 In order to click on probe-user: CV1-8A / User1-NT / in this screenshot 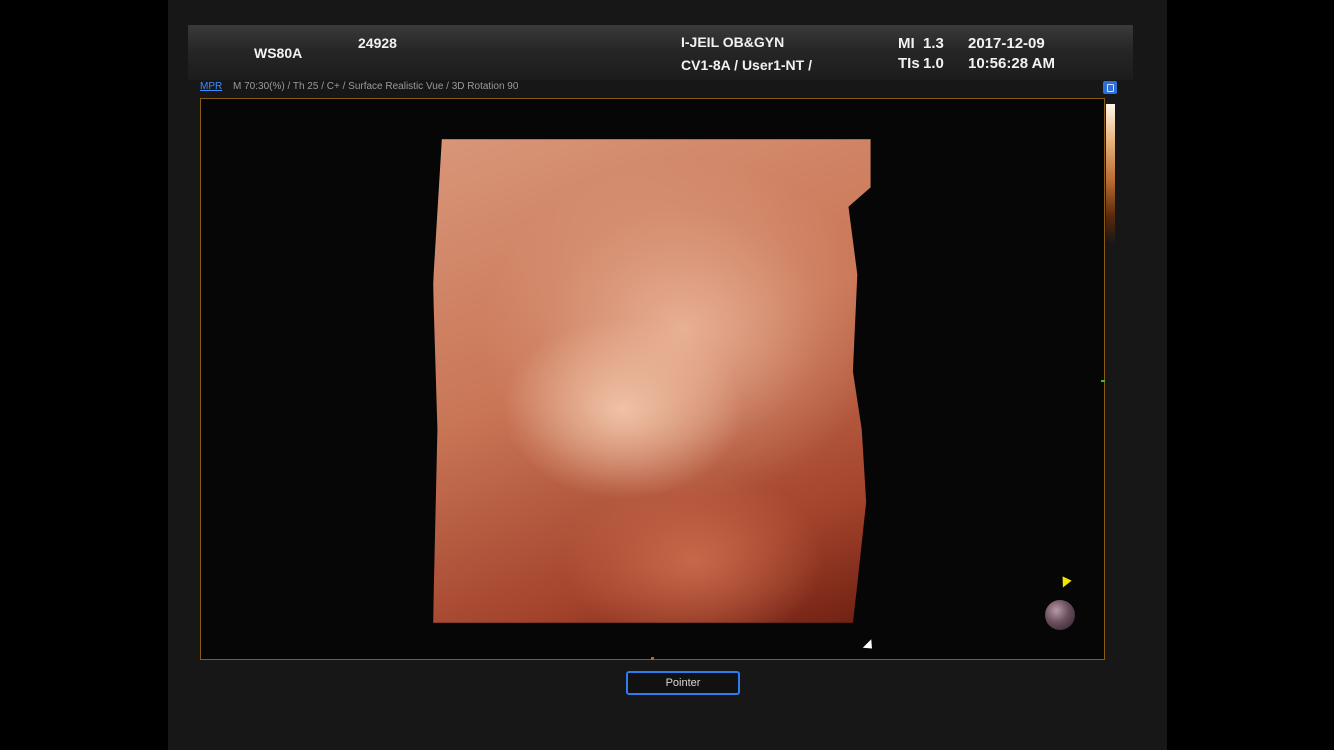, I will do `click(746, 65)`.